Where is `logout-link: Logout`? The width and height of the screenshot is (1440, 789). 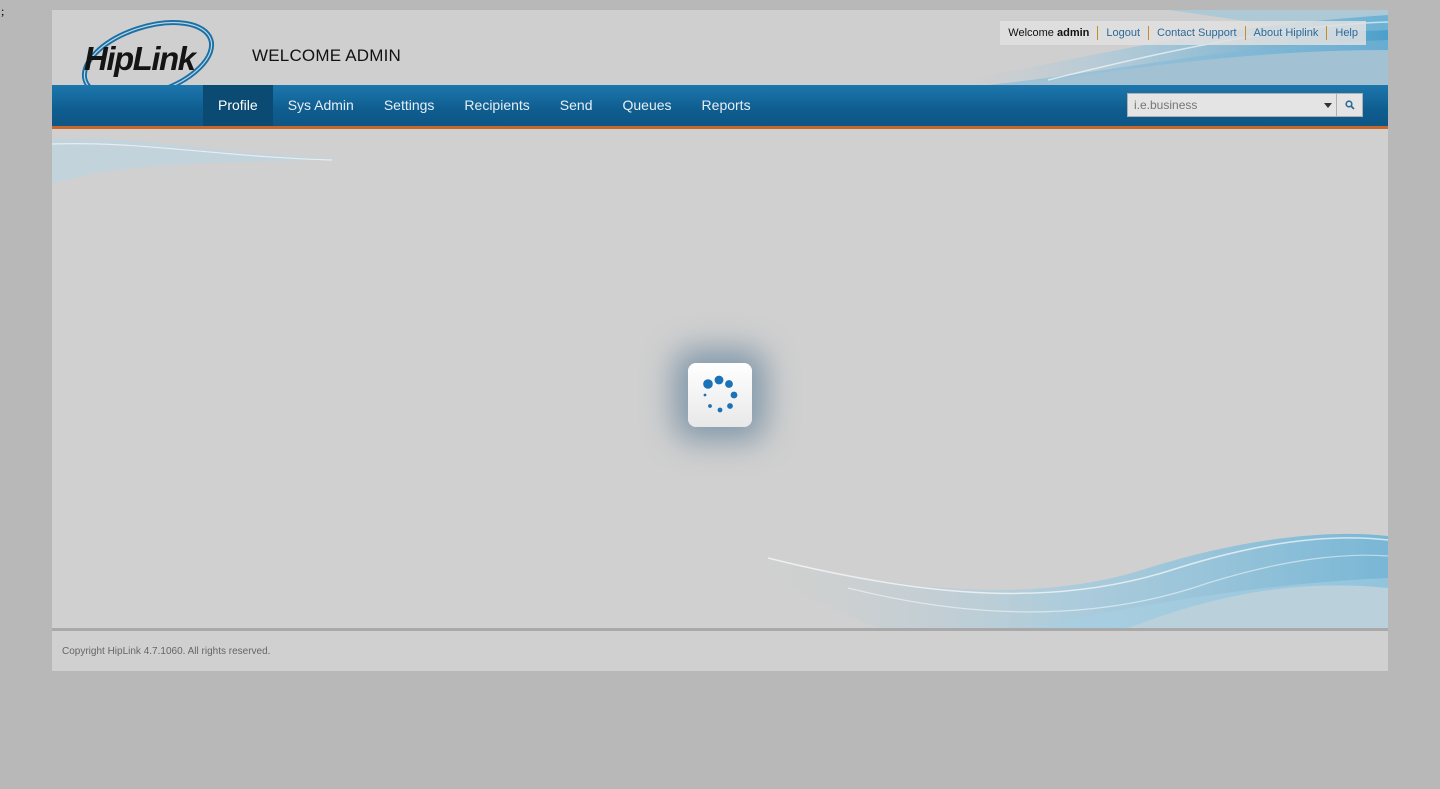 logout-link: Logout is located at coordinates (1122, 33).